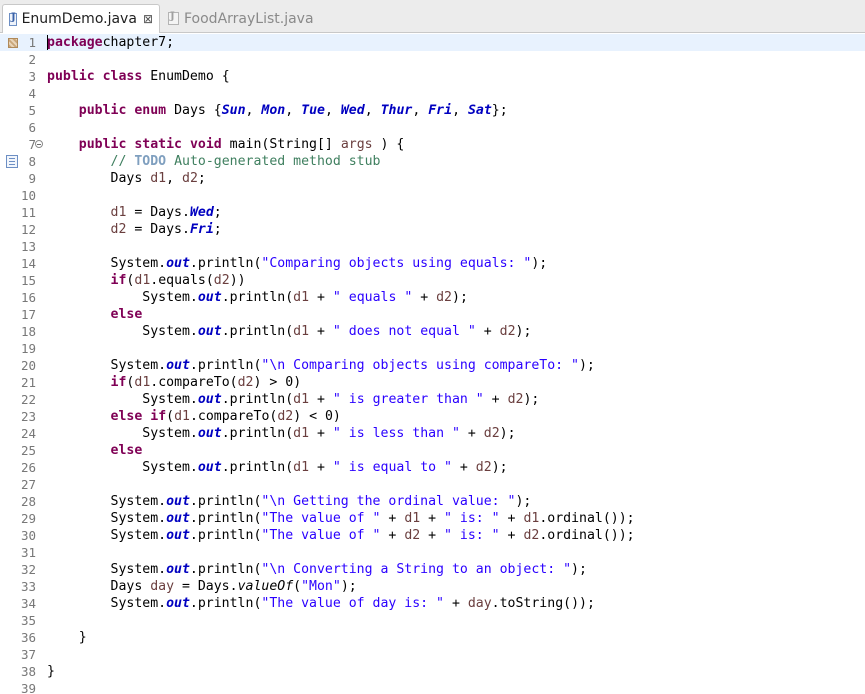  What do you see at coordinates (321, 518) in the screenshot?
I see `code-token: "The value of "` at bounding box center [321, 518].